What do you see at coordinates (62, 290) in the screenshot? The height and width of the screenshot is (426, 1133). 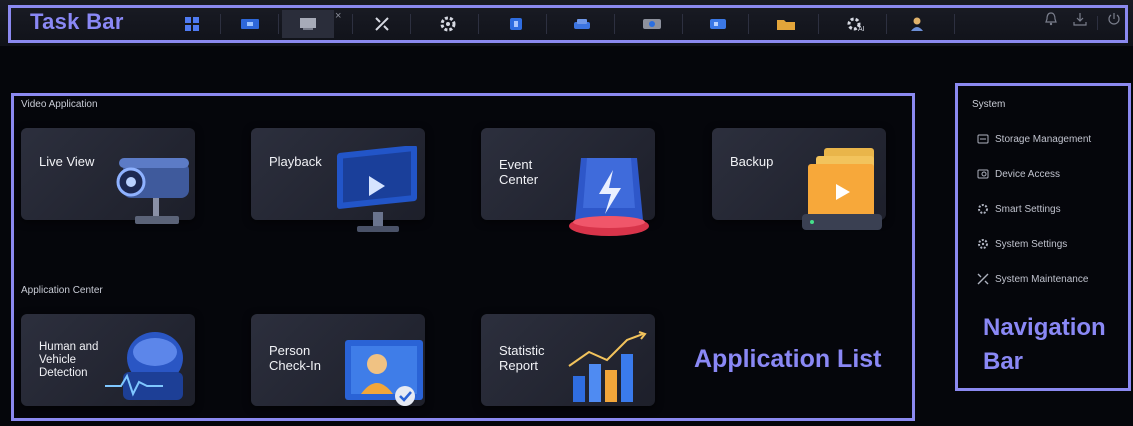 I see `application-center-heading: Application Center` at bounding box center [62, 290].